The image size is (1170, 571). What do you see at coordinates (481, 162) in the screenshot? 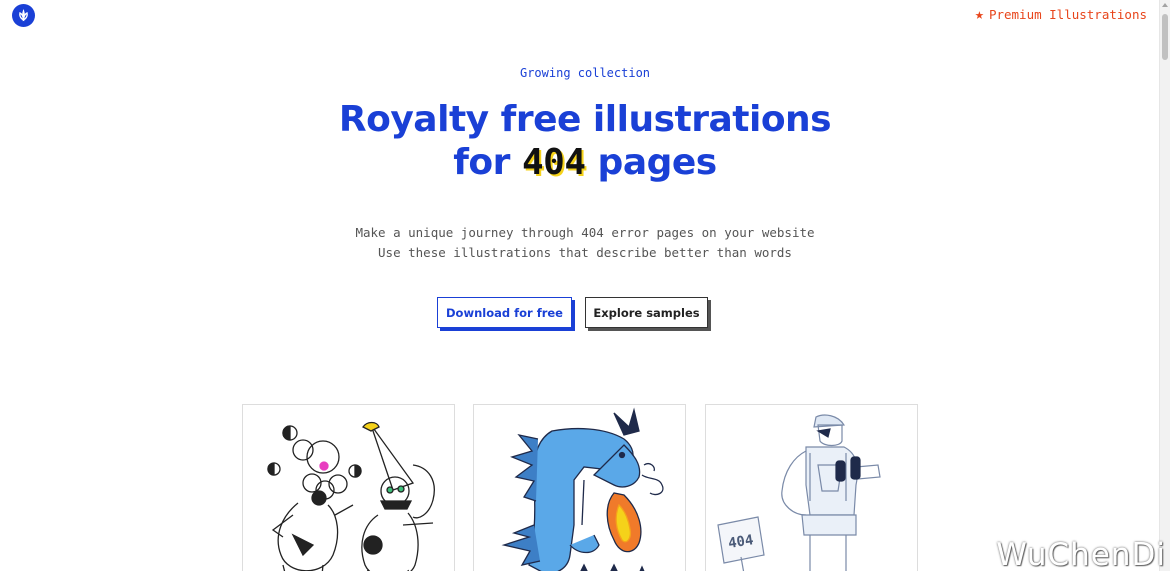
I see `title-prefix: for` at bounding box center [481, 162].